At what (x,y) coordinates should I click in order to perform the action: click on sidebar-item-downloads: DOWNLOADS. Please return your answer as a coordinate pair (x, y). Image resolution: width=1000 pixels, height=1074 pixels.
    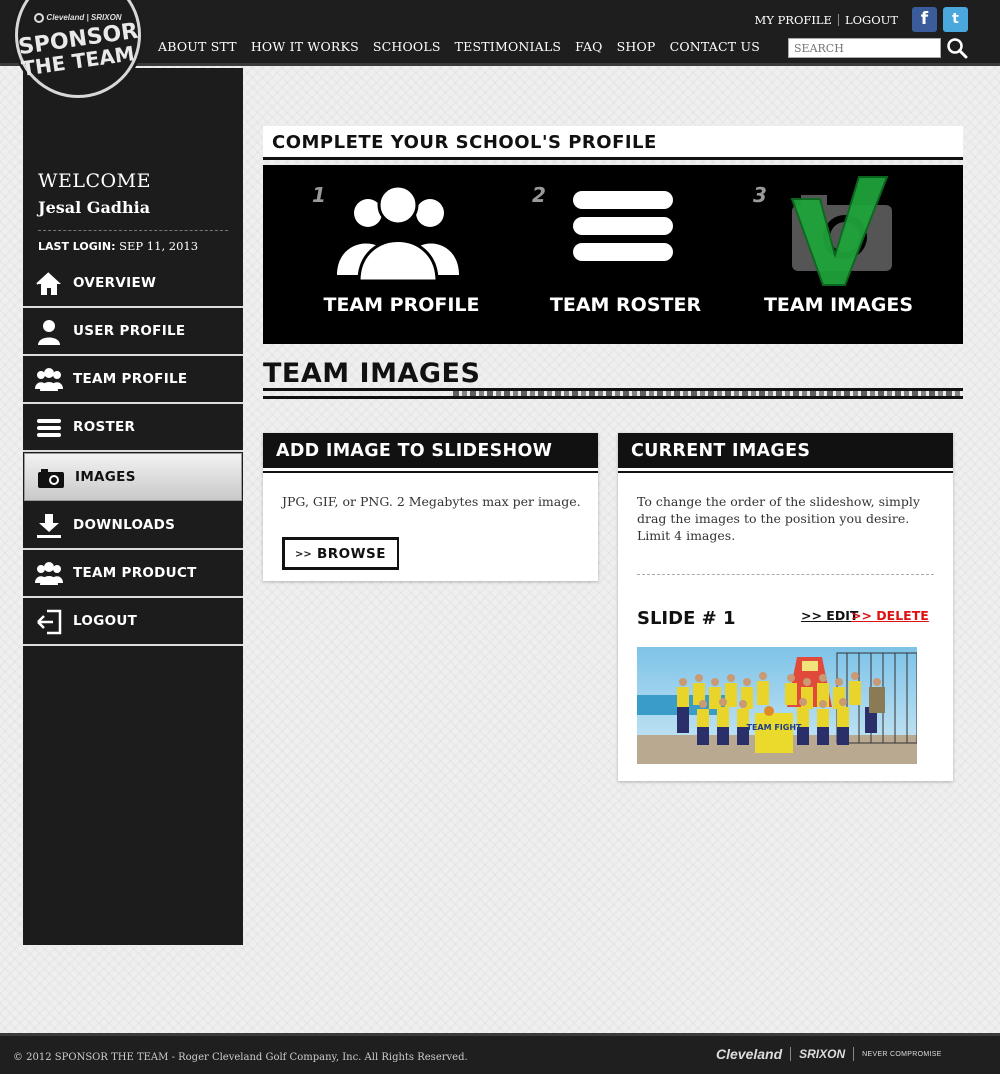
    Looking at the image, I should click on (133, 526).